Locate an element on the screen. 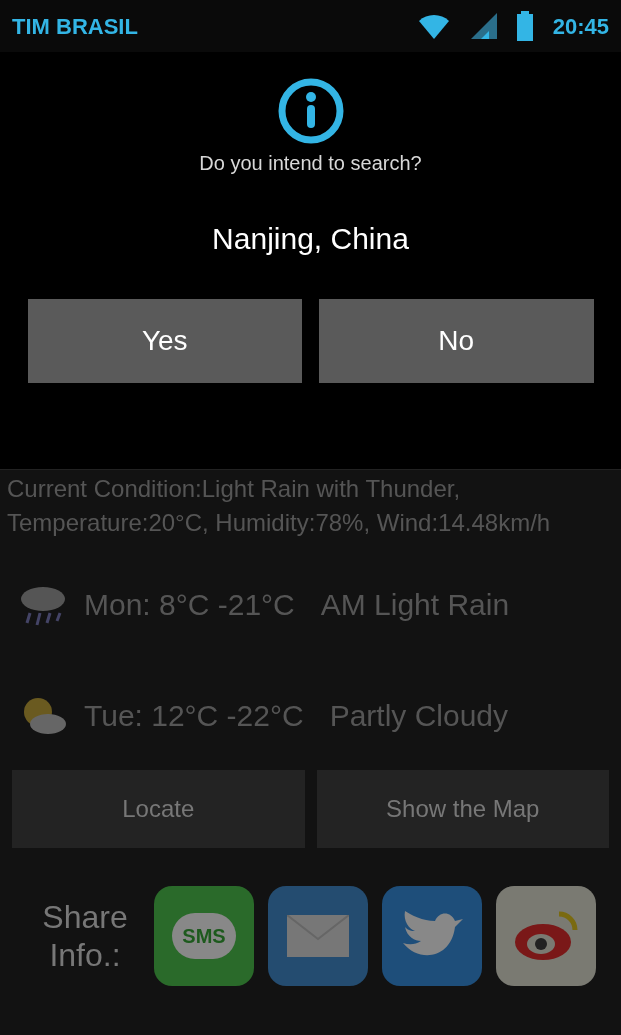  eye-app-button is located at coordinates (546, 936).